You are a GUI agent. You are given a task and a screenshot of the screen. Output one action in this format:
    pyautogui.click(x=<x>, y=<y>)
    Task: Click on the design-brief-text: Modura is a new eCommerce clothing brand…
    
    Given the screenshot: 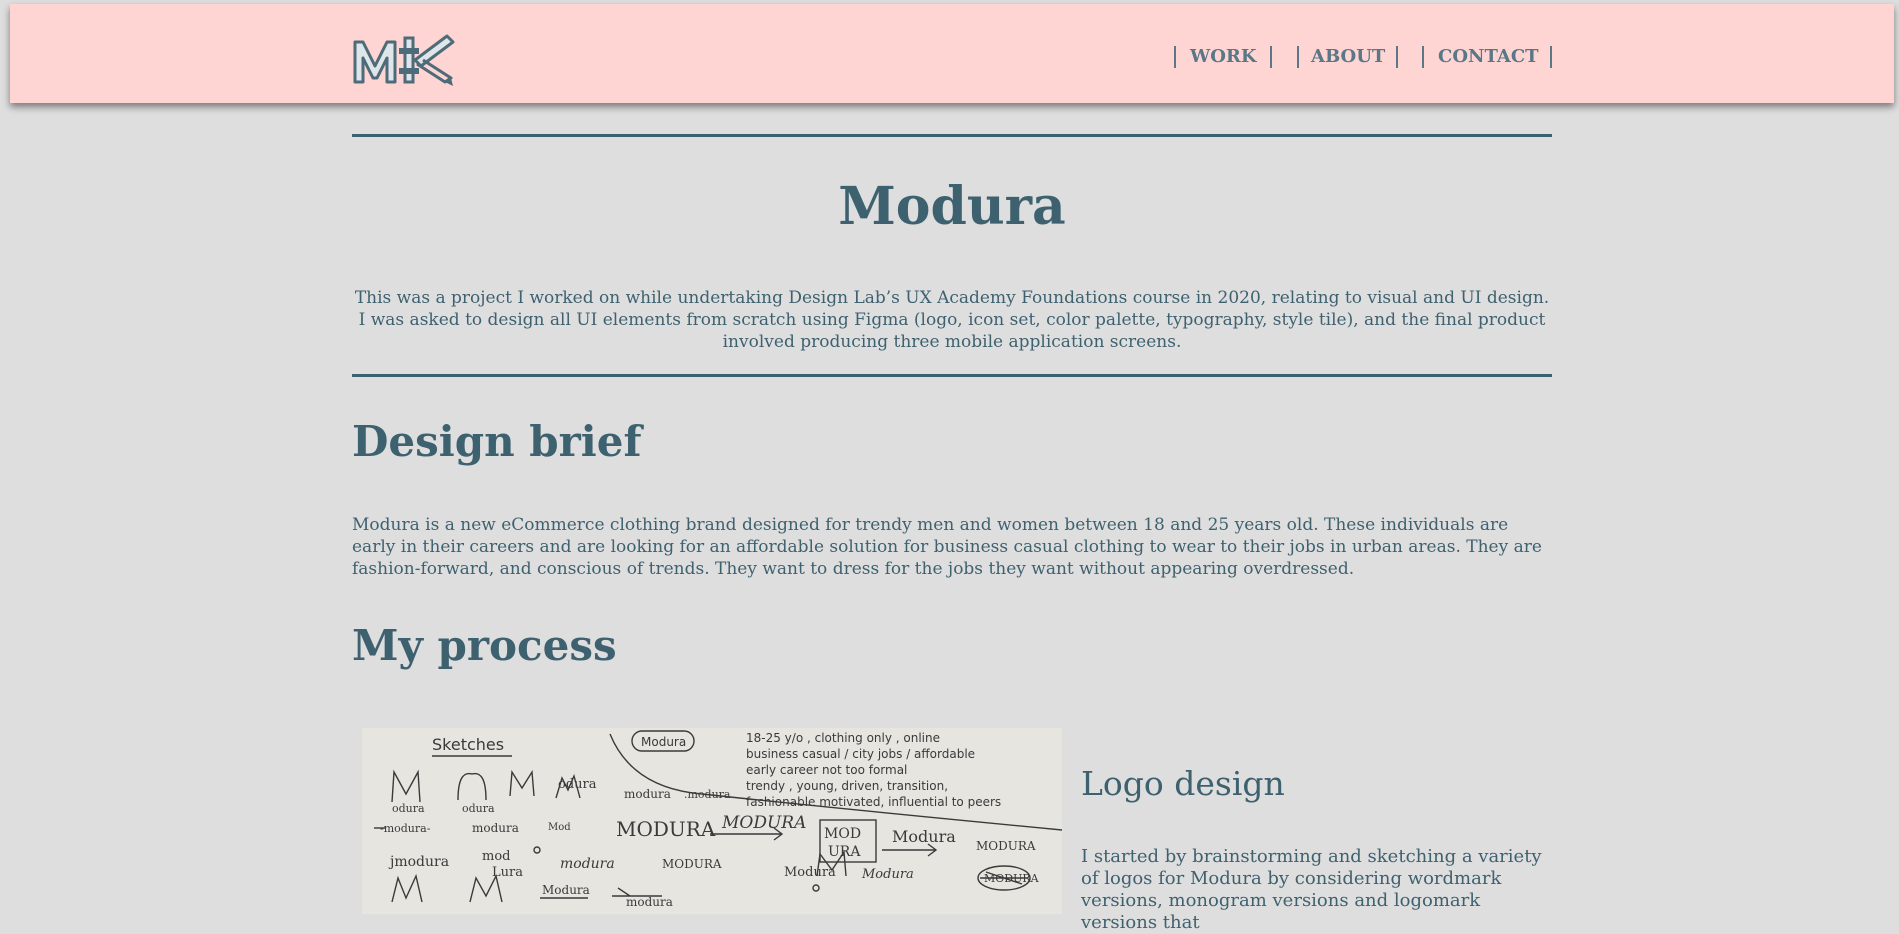 What is the action you would take?
    pyautogui.click(x=947, y=547)
    